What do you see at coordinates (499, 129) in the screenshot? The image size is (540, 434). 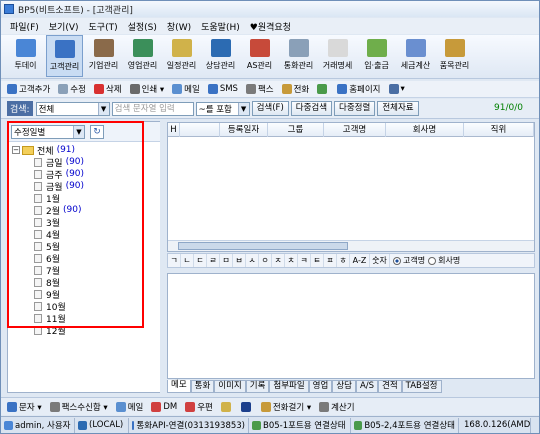 I see `grid-column-header: 직위` at bounding box center [499, 129].